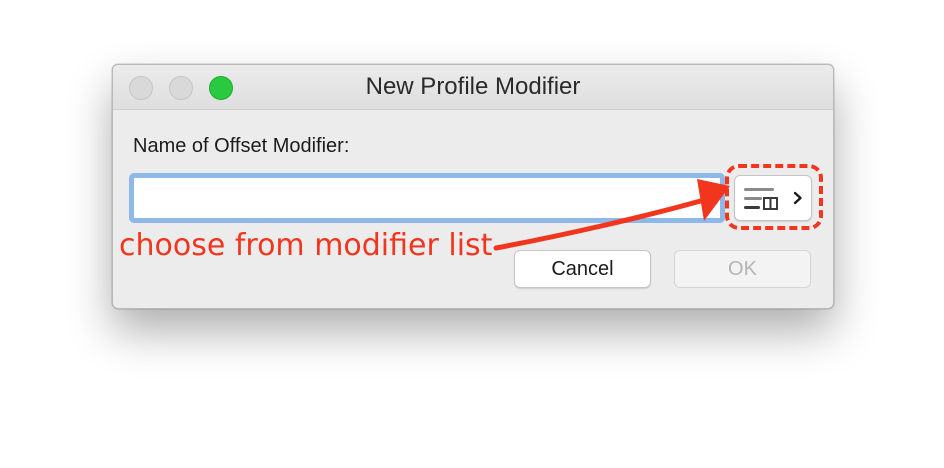  Describe the element at coordinates (241, 146) in the screenshot. I see `name-field-label: Name of Offset Modifier:` at that location.